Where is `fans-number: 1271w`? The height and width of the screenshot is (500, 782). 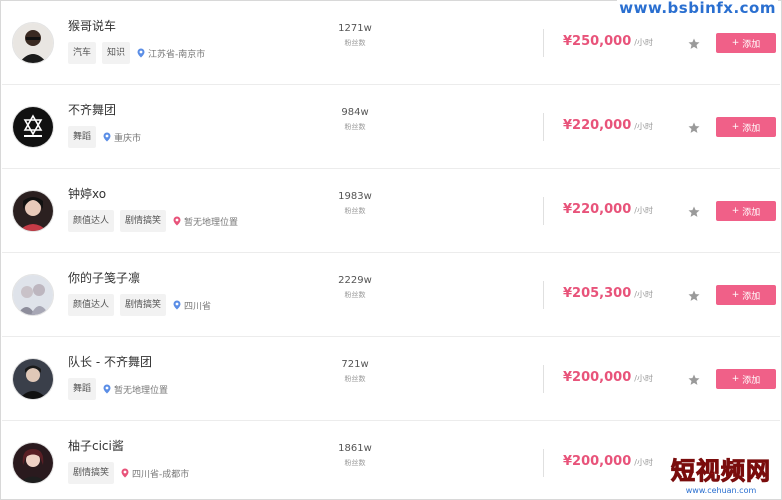
fans-number: 1271w is located at coordinates (355, 28).